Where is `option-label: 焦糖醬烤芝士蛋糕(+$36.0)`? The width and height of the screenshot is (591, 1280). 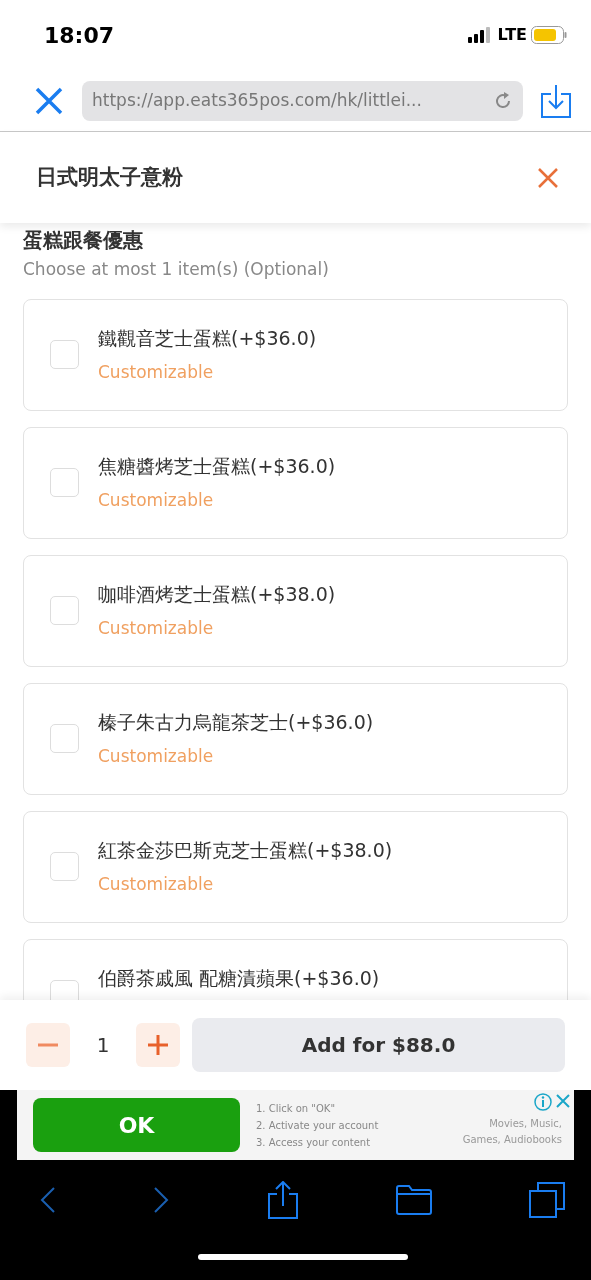 option-label: 焦糖醬烤芝士蛋糕(+$36.0) is located at coordinates (217, 466).